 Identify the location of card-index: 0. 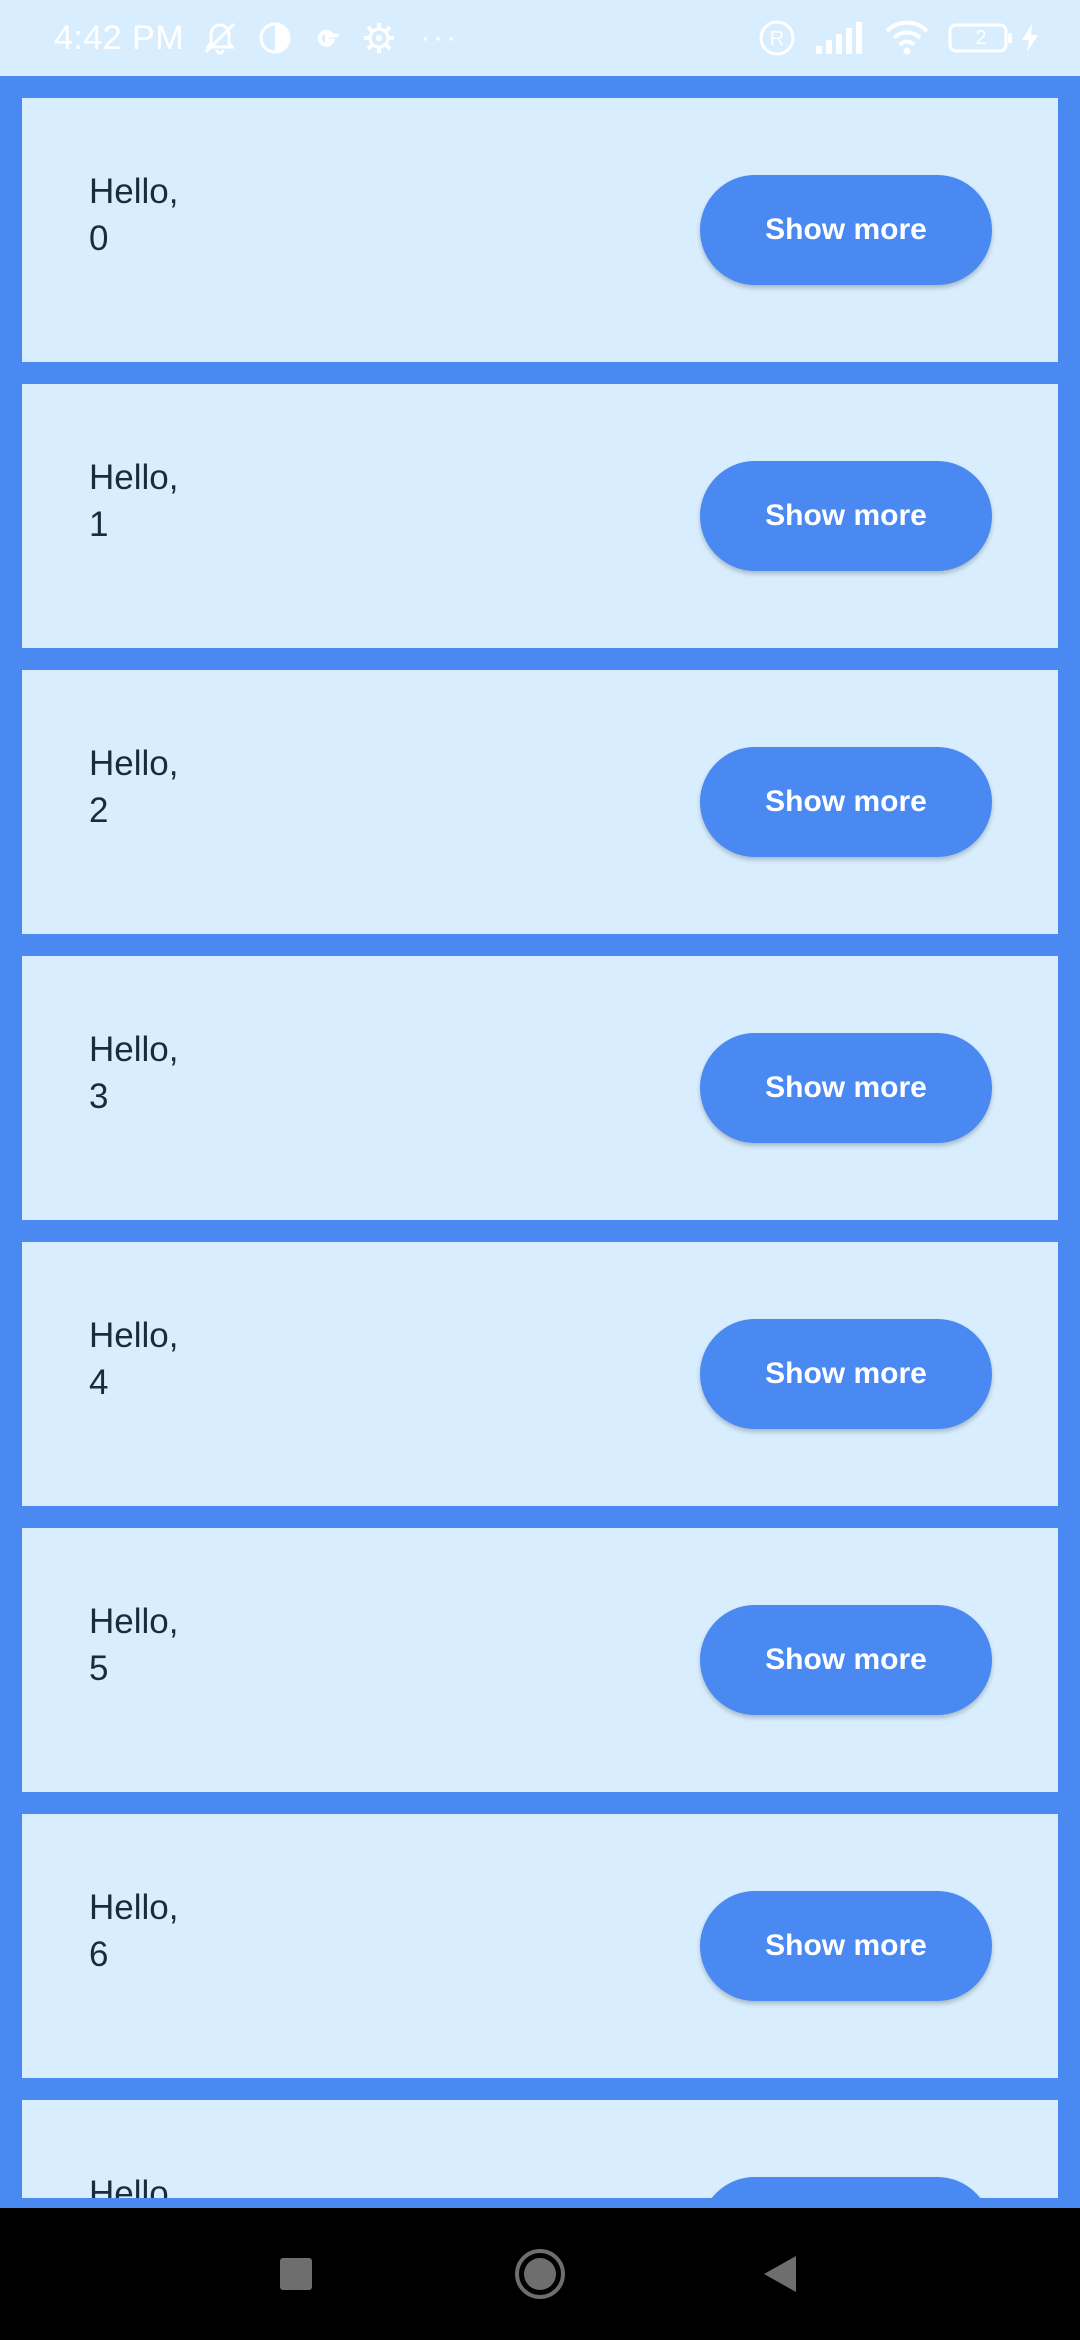
(99, 238).